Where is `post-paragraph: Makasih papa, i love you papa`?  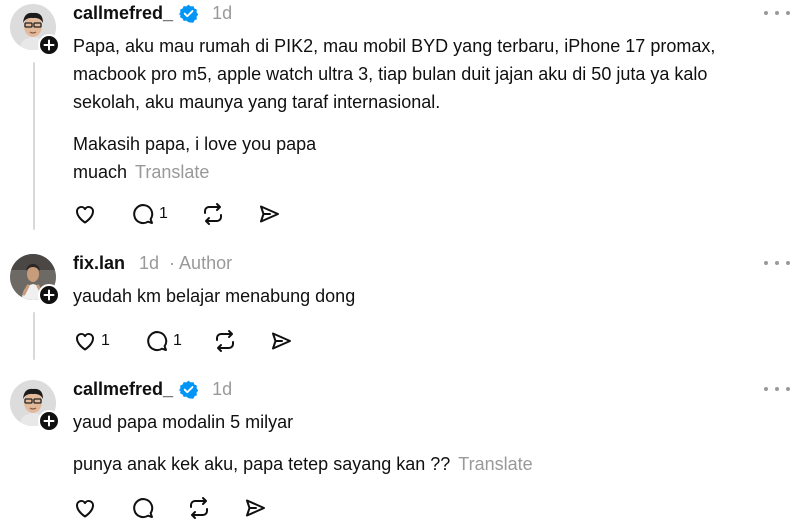
post-paragraph: Makasih papa, i love you papa is located at coordinates (195, 144).